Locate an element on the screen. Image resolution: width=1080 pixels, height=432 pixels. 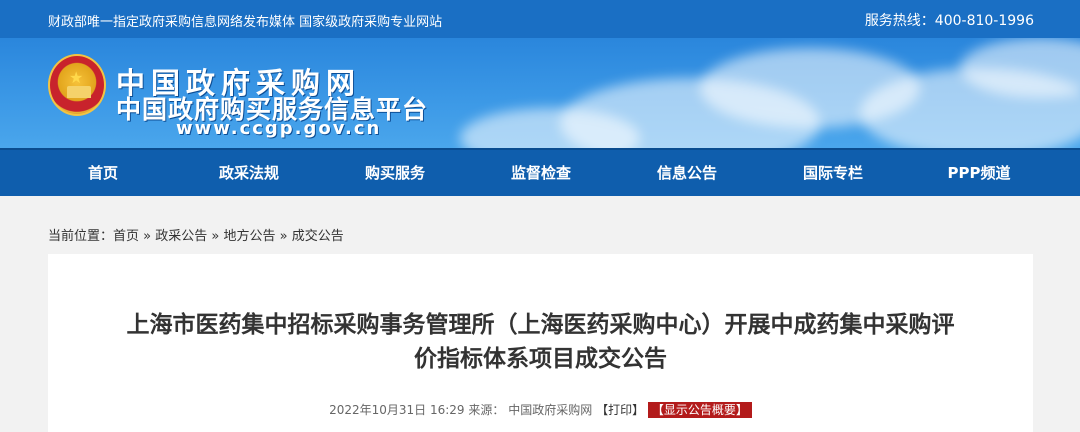
nav-supervision: 监督检查 is located at coordinates (541, 173).